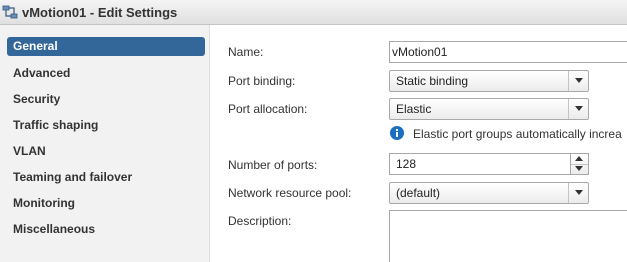 The image size is (627, 262). Describe the element at coordinates (432, 81) in the screenshot. I see `port-binding-value: Static binding` at that location.